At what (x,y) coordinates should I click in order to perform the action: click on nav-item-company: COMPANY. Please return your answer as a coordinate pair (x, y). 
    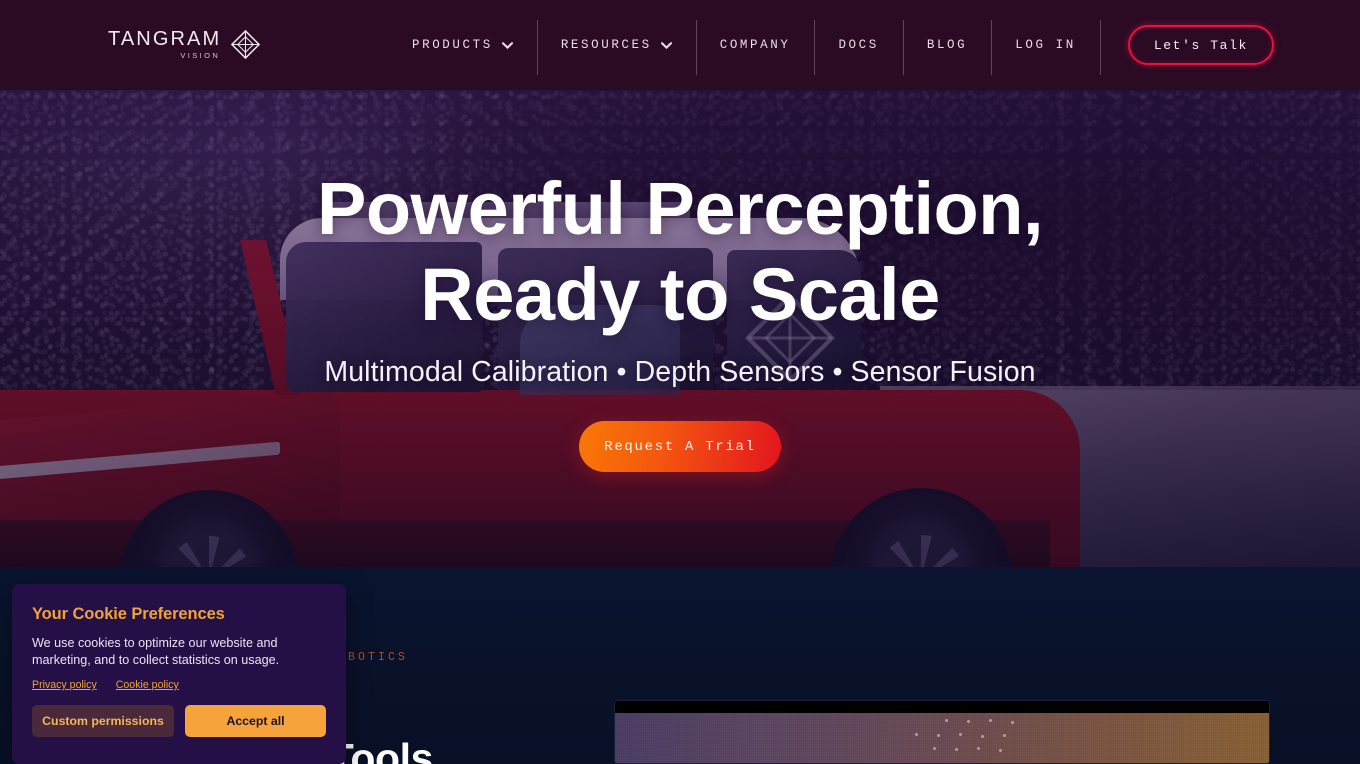
    Looking at the image, I should click on (755, 45).